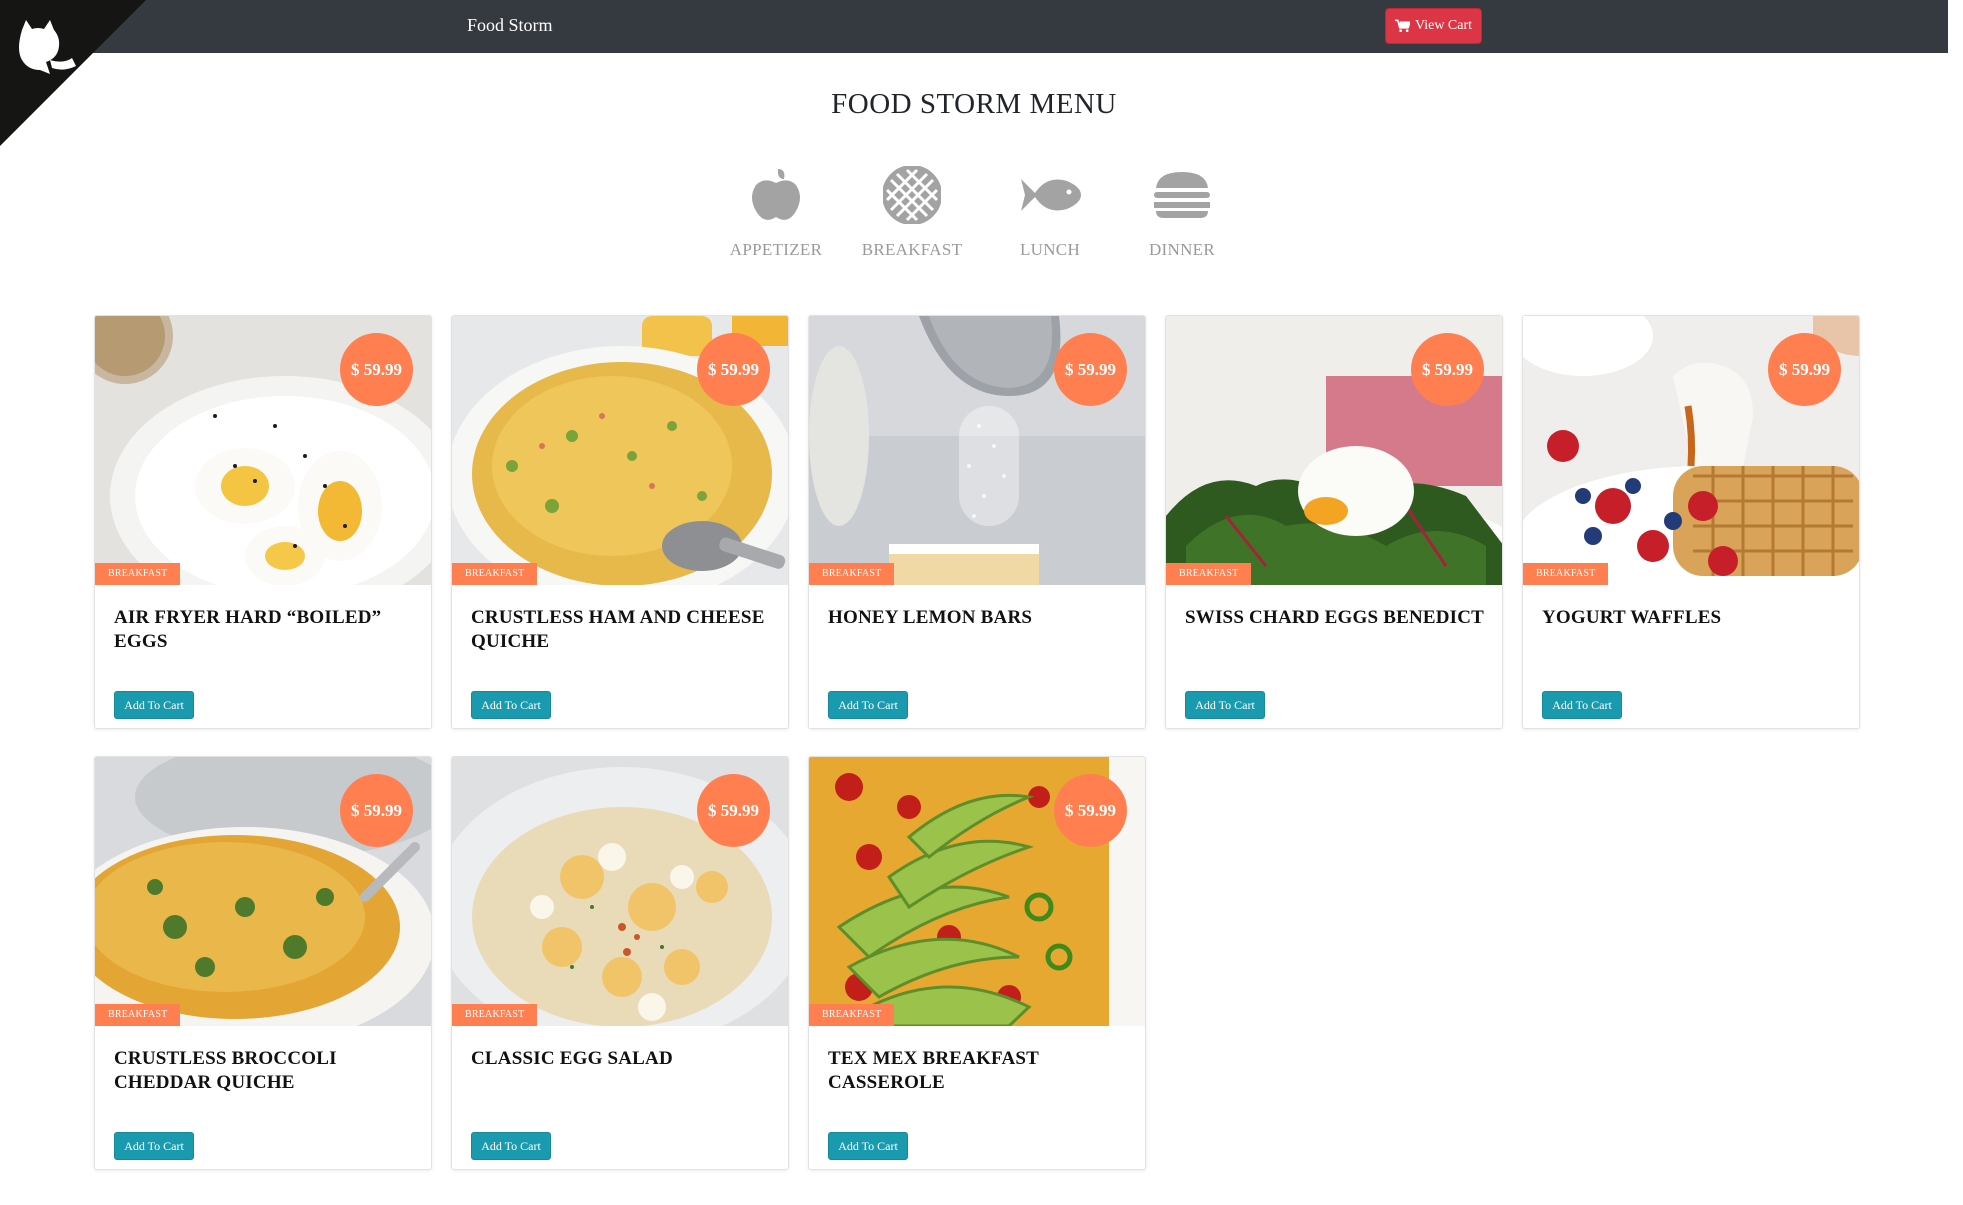 The height and width of the screenshot is (1205, 1963). What do you see at coordinates (776, 194) in the screenshot?
I see `apple-icon` at bounding box center [776, 194].